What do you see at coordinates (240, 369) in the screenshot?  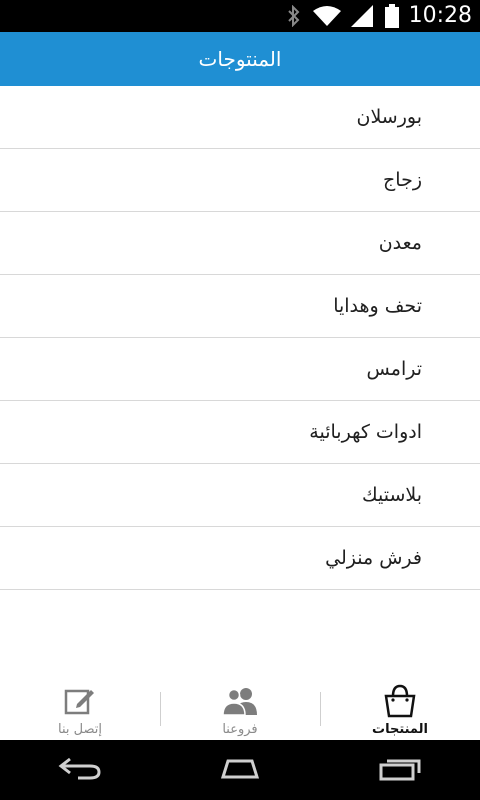 I see `list-item-thermos: ترامس` at bounding box center [240, 369].